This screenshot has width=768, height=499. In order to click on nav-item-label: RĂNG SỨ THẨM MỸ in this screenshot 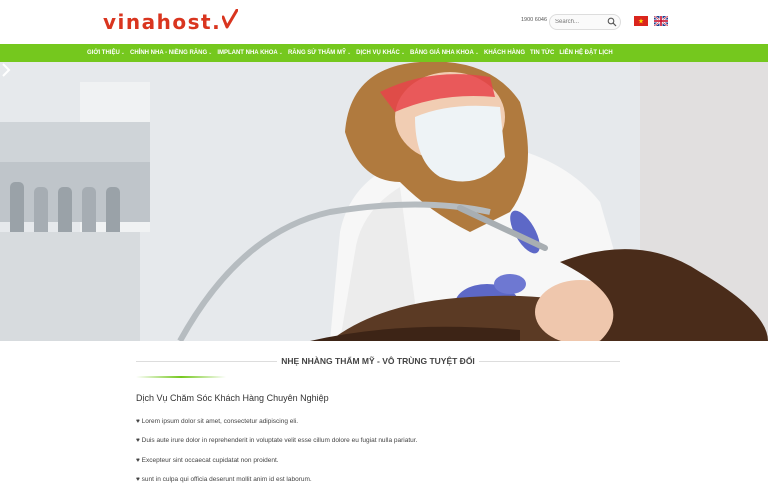, I will do `click(316, 53)`.